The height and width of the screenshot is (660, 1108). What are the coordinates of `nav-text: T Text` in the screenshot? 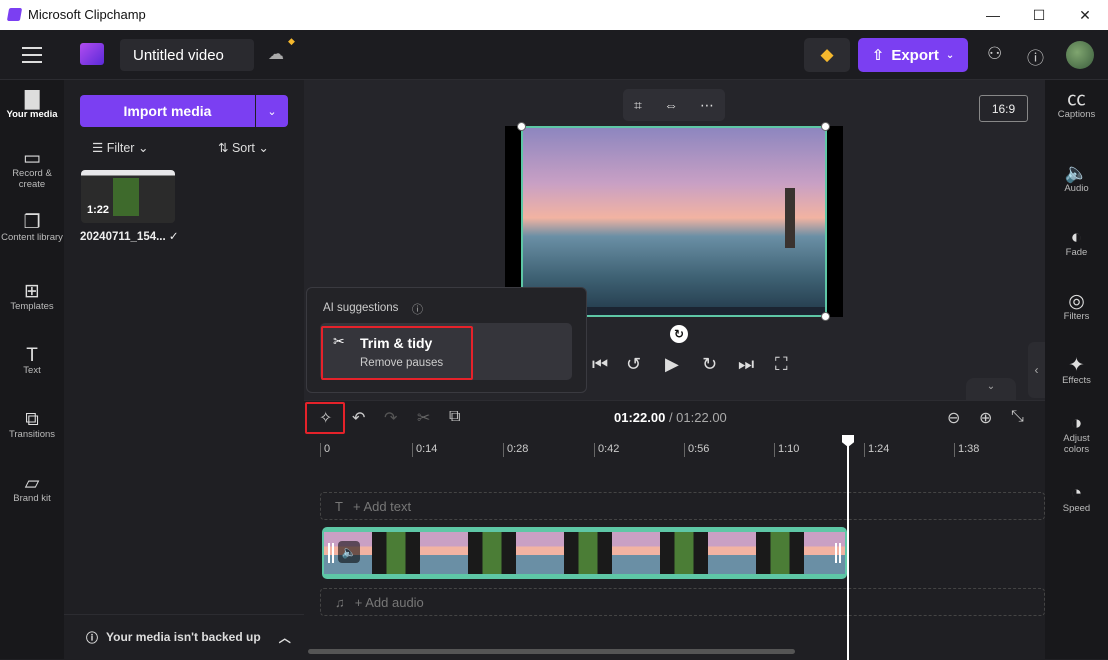 It's located at (32, 360).